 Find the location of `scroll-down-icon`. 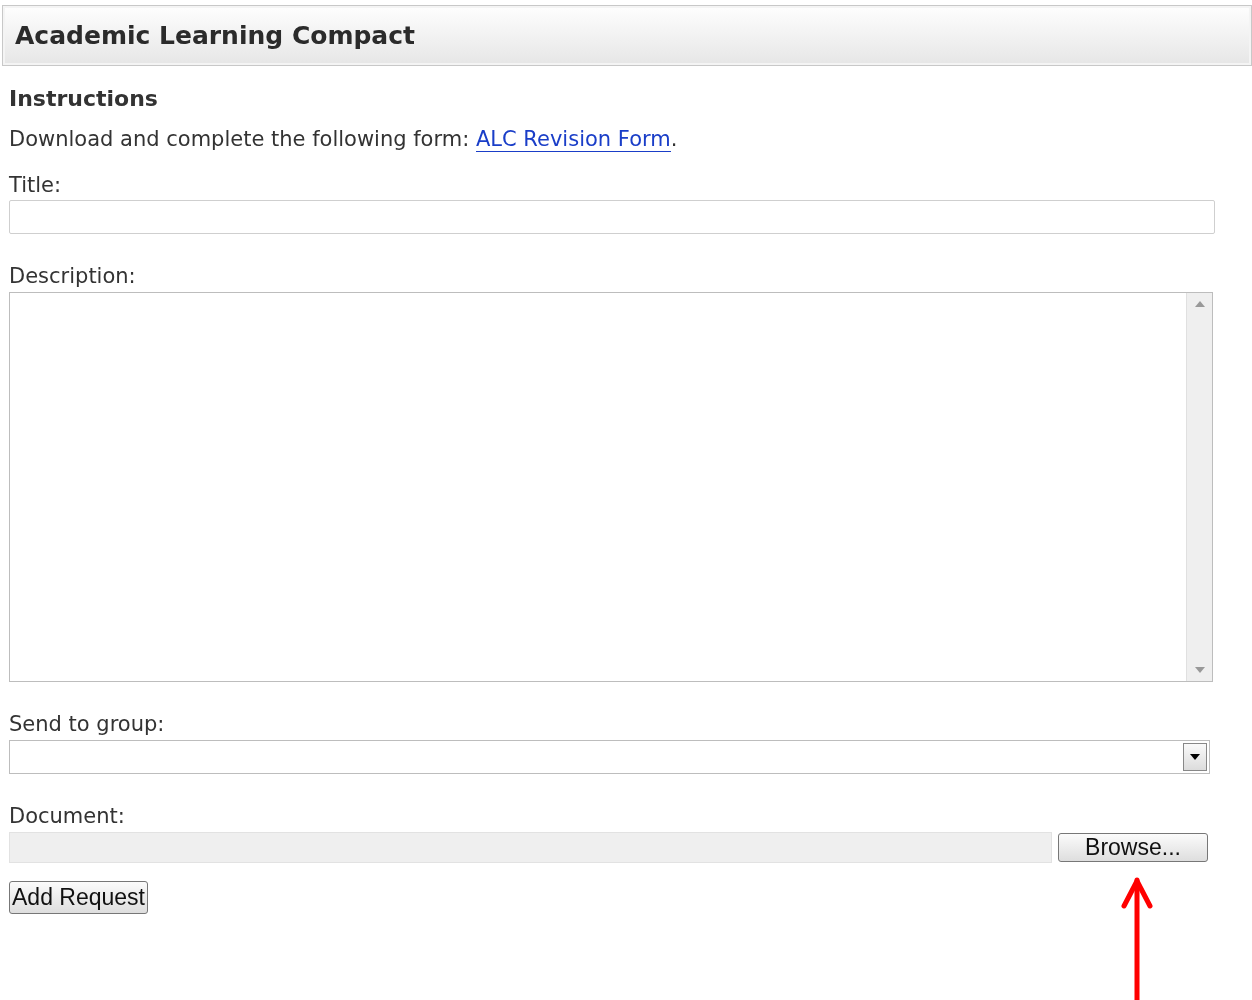

scroll-down-icon is located at coordinates (1199, 670).